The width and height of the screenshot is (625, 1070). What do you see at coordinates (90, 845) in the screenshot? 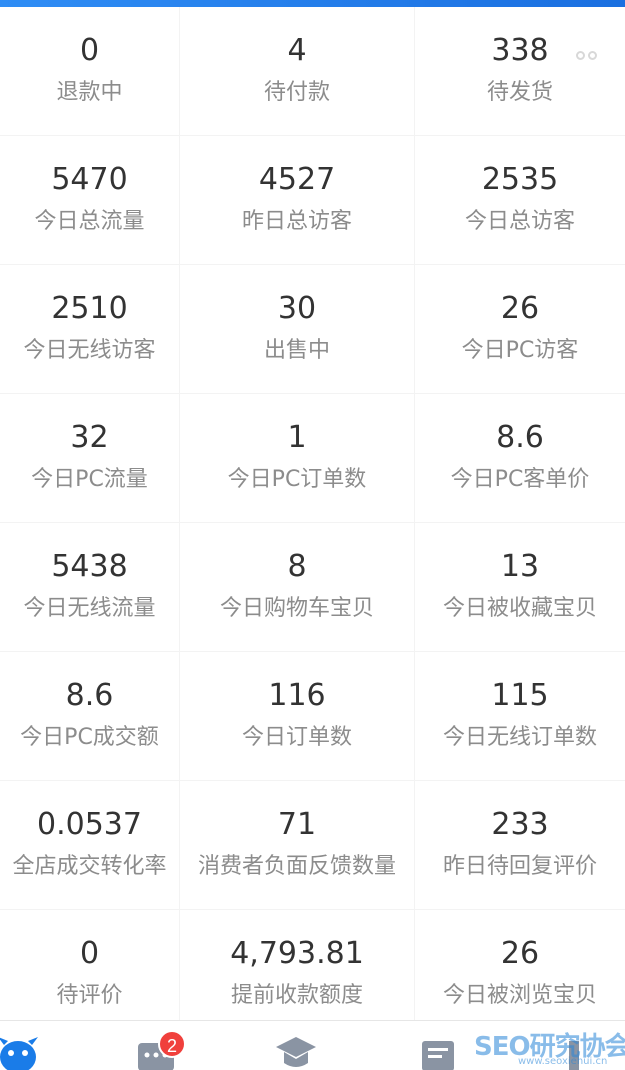
I see `metric-store-conversion-rate: 0.0537 全店成交转化率` at bounding box center [90, 845].